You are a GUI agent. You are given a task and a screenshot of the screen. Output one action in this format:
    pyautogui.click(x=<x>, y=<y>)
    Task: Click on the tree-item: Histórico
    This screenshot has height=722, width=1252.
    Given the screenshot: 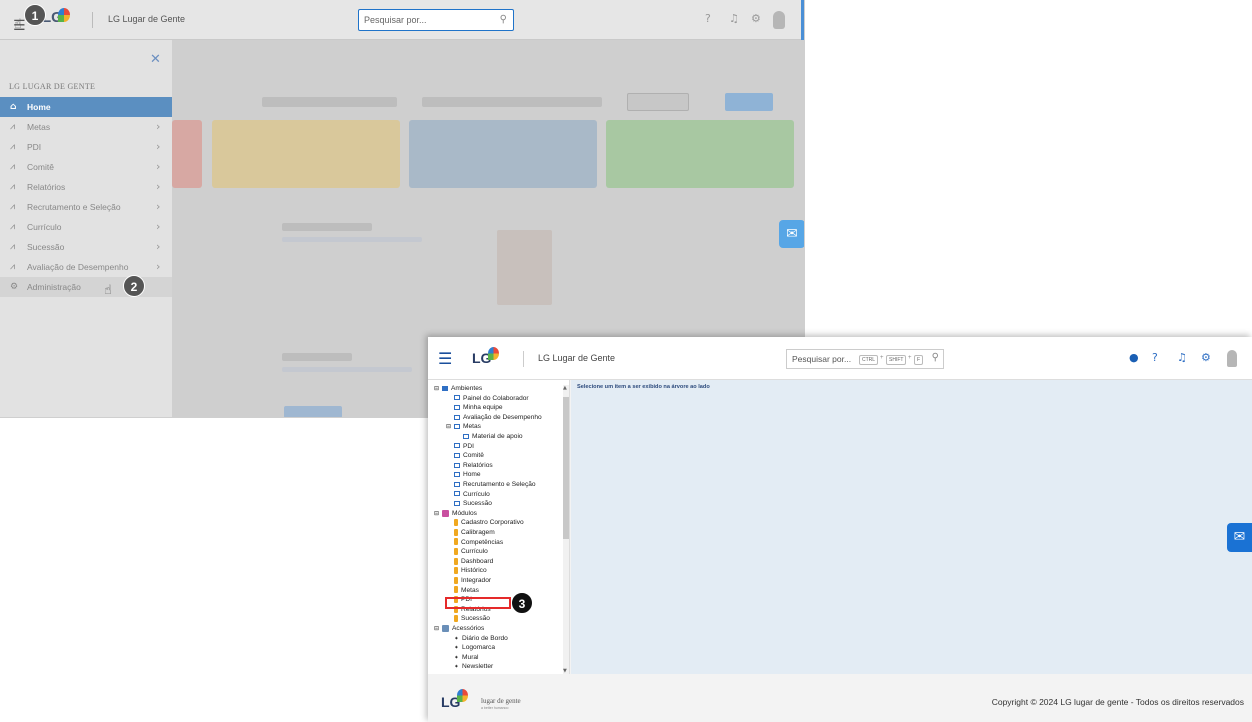 What is the action you would take?
    pyautogui.click(x=470, y=571)
    